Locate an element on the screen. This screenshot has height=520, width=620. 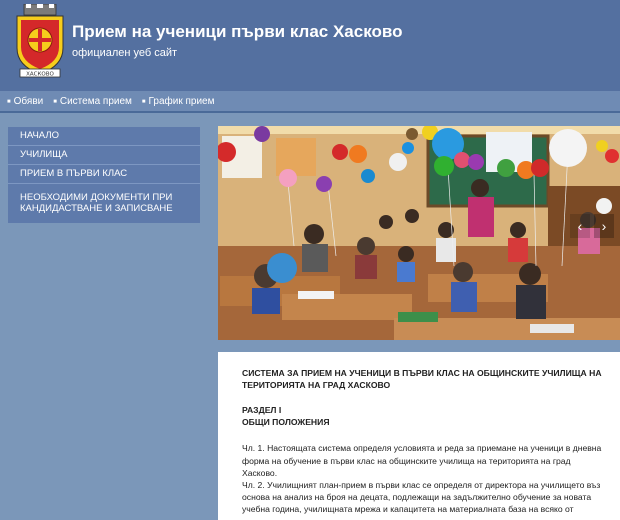
topnav-item-announcements: Обяви is located at coordinates (25, 101).